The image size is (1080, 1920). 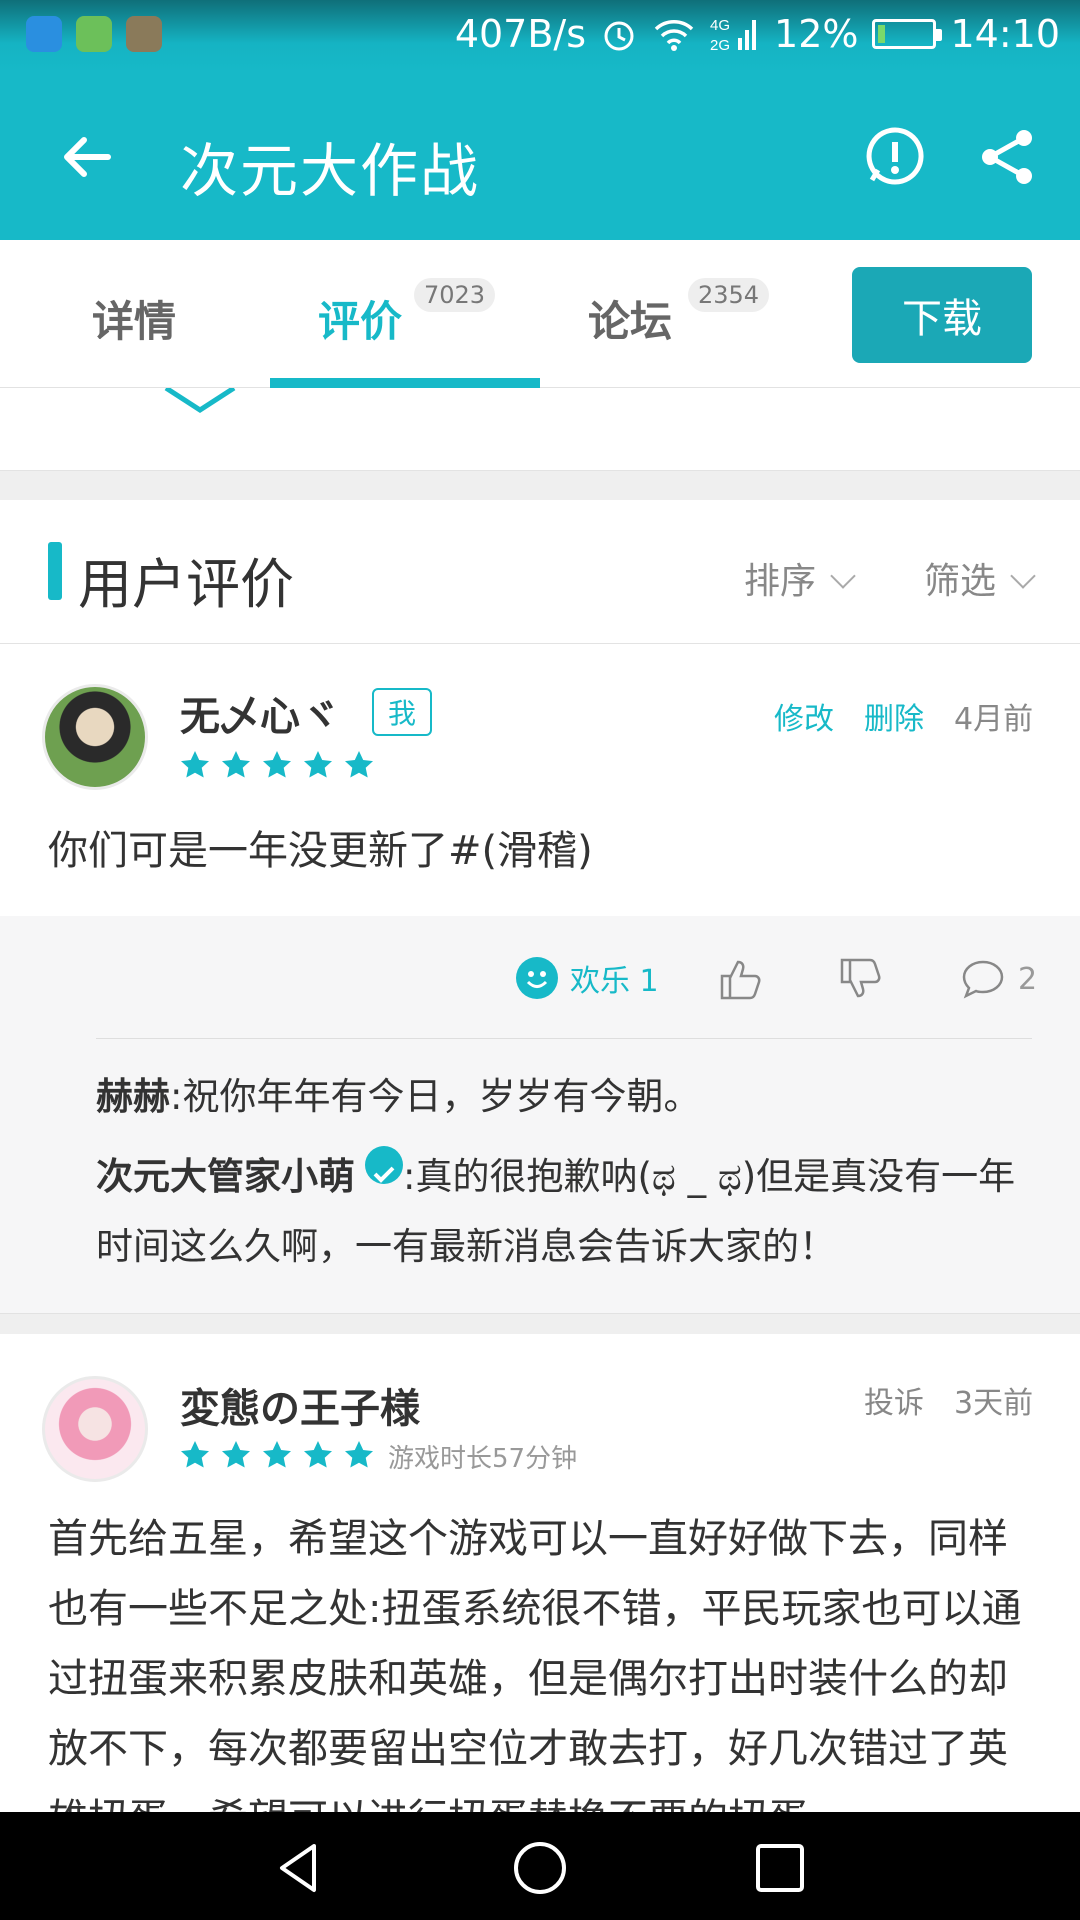 I want to click on status-bar: 407B/s 4G 2G 12% 14:10, so click(x=540, y=36).